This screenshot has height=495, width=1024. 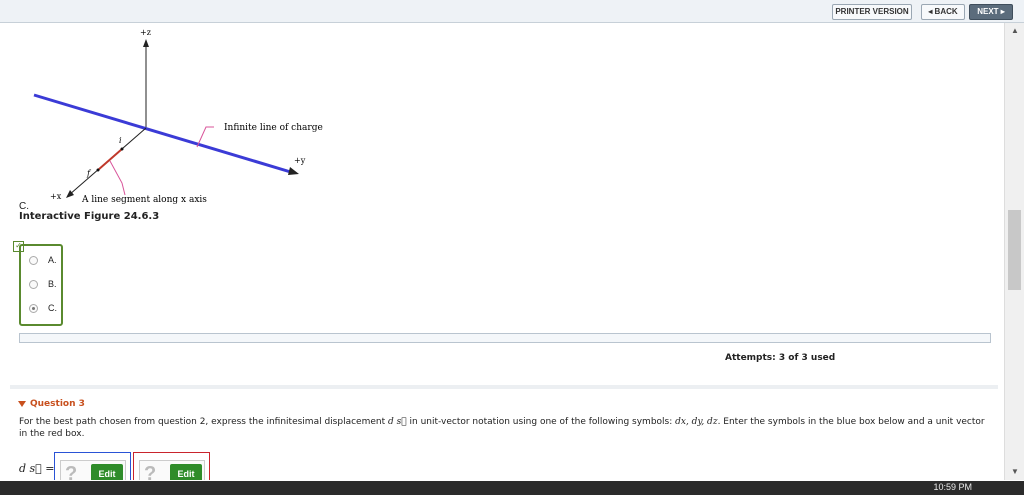 What do you see at coordinates (186, 472) in the screenshot?
I see `red-edit-button: Edit` at bounding box center [186, 472].